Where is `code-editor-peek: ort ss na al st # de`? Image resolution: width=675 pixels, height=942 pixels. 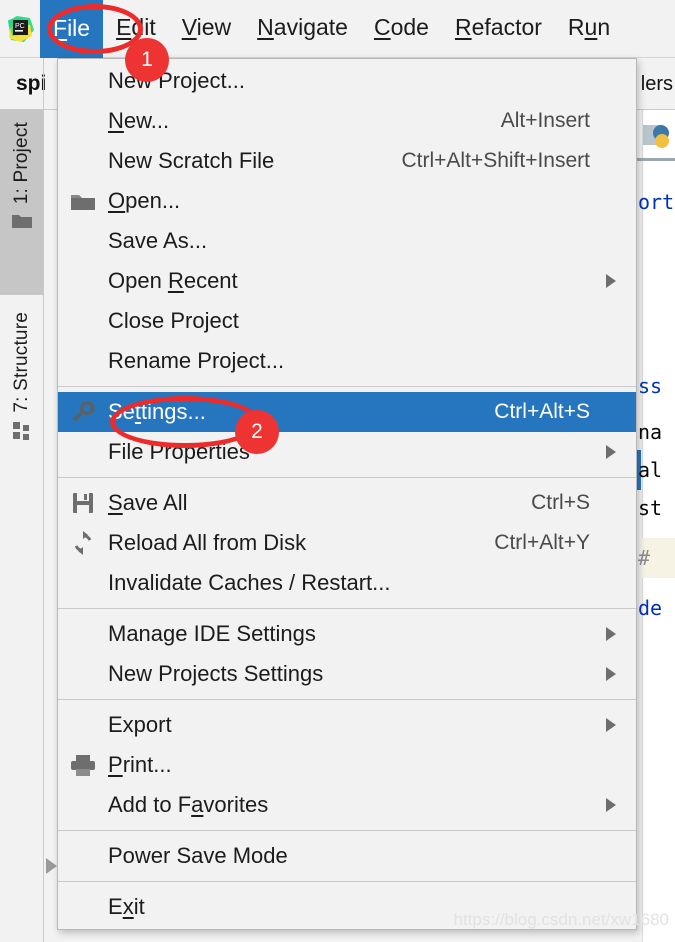 code-editor-peek: ort ss na al st # de is located at coordinates (655, 526).